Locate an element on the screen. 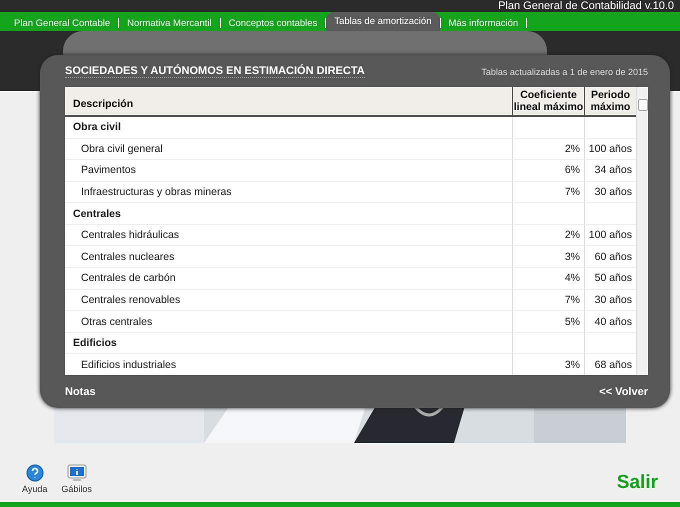 Image resolution: width=680 pixels, height=507 pixels. table-cell: Otras centrales is located at coordinates (288, 322).